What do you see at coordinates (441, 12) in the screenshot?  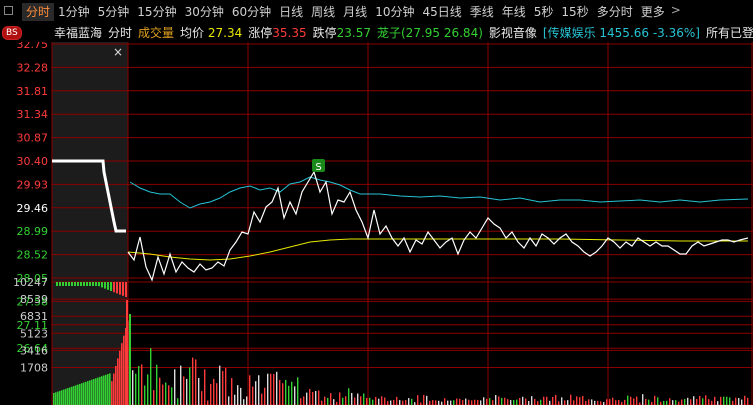 I see `tab-10: 45日线` at bounding box center [441, 12].